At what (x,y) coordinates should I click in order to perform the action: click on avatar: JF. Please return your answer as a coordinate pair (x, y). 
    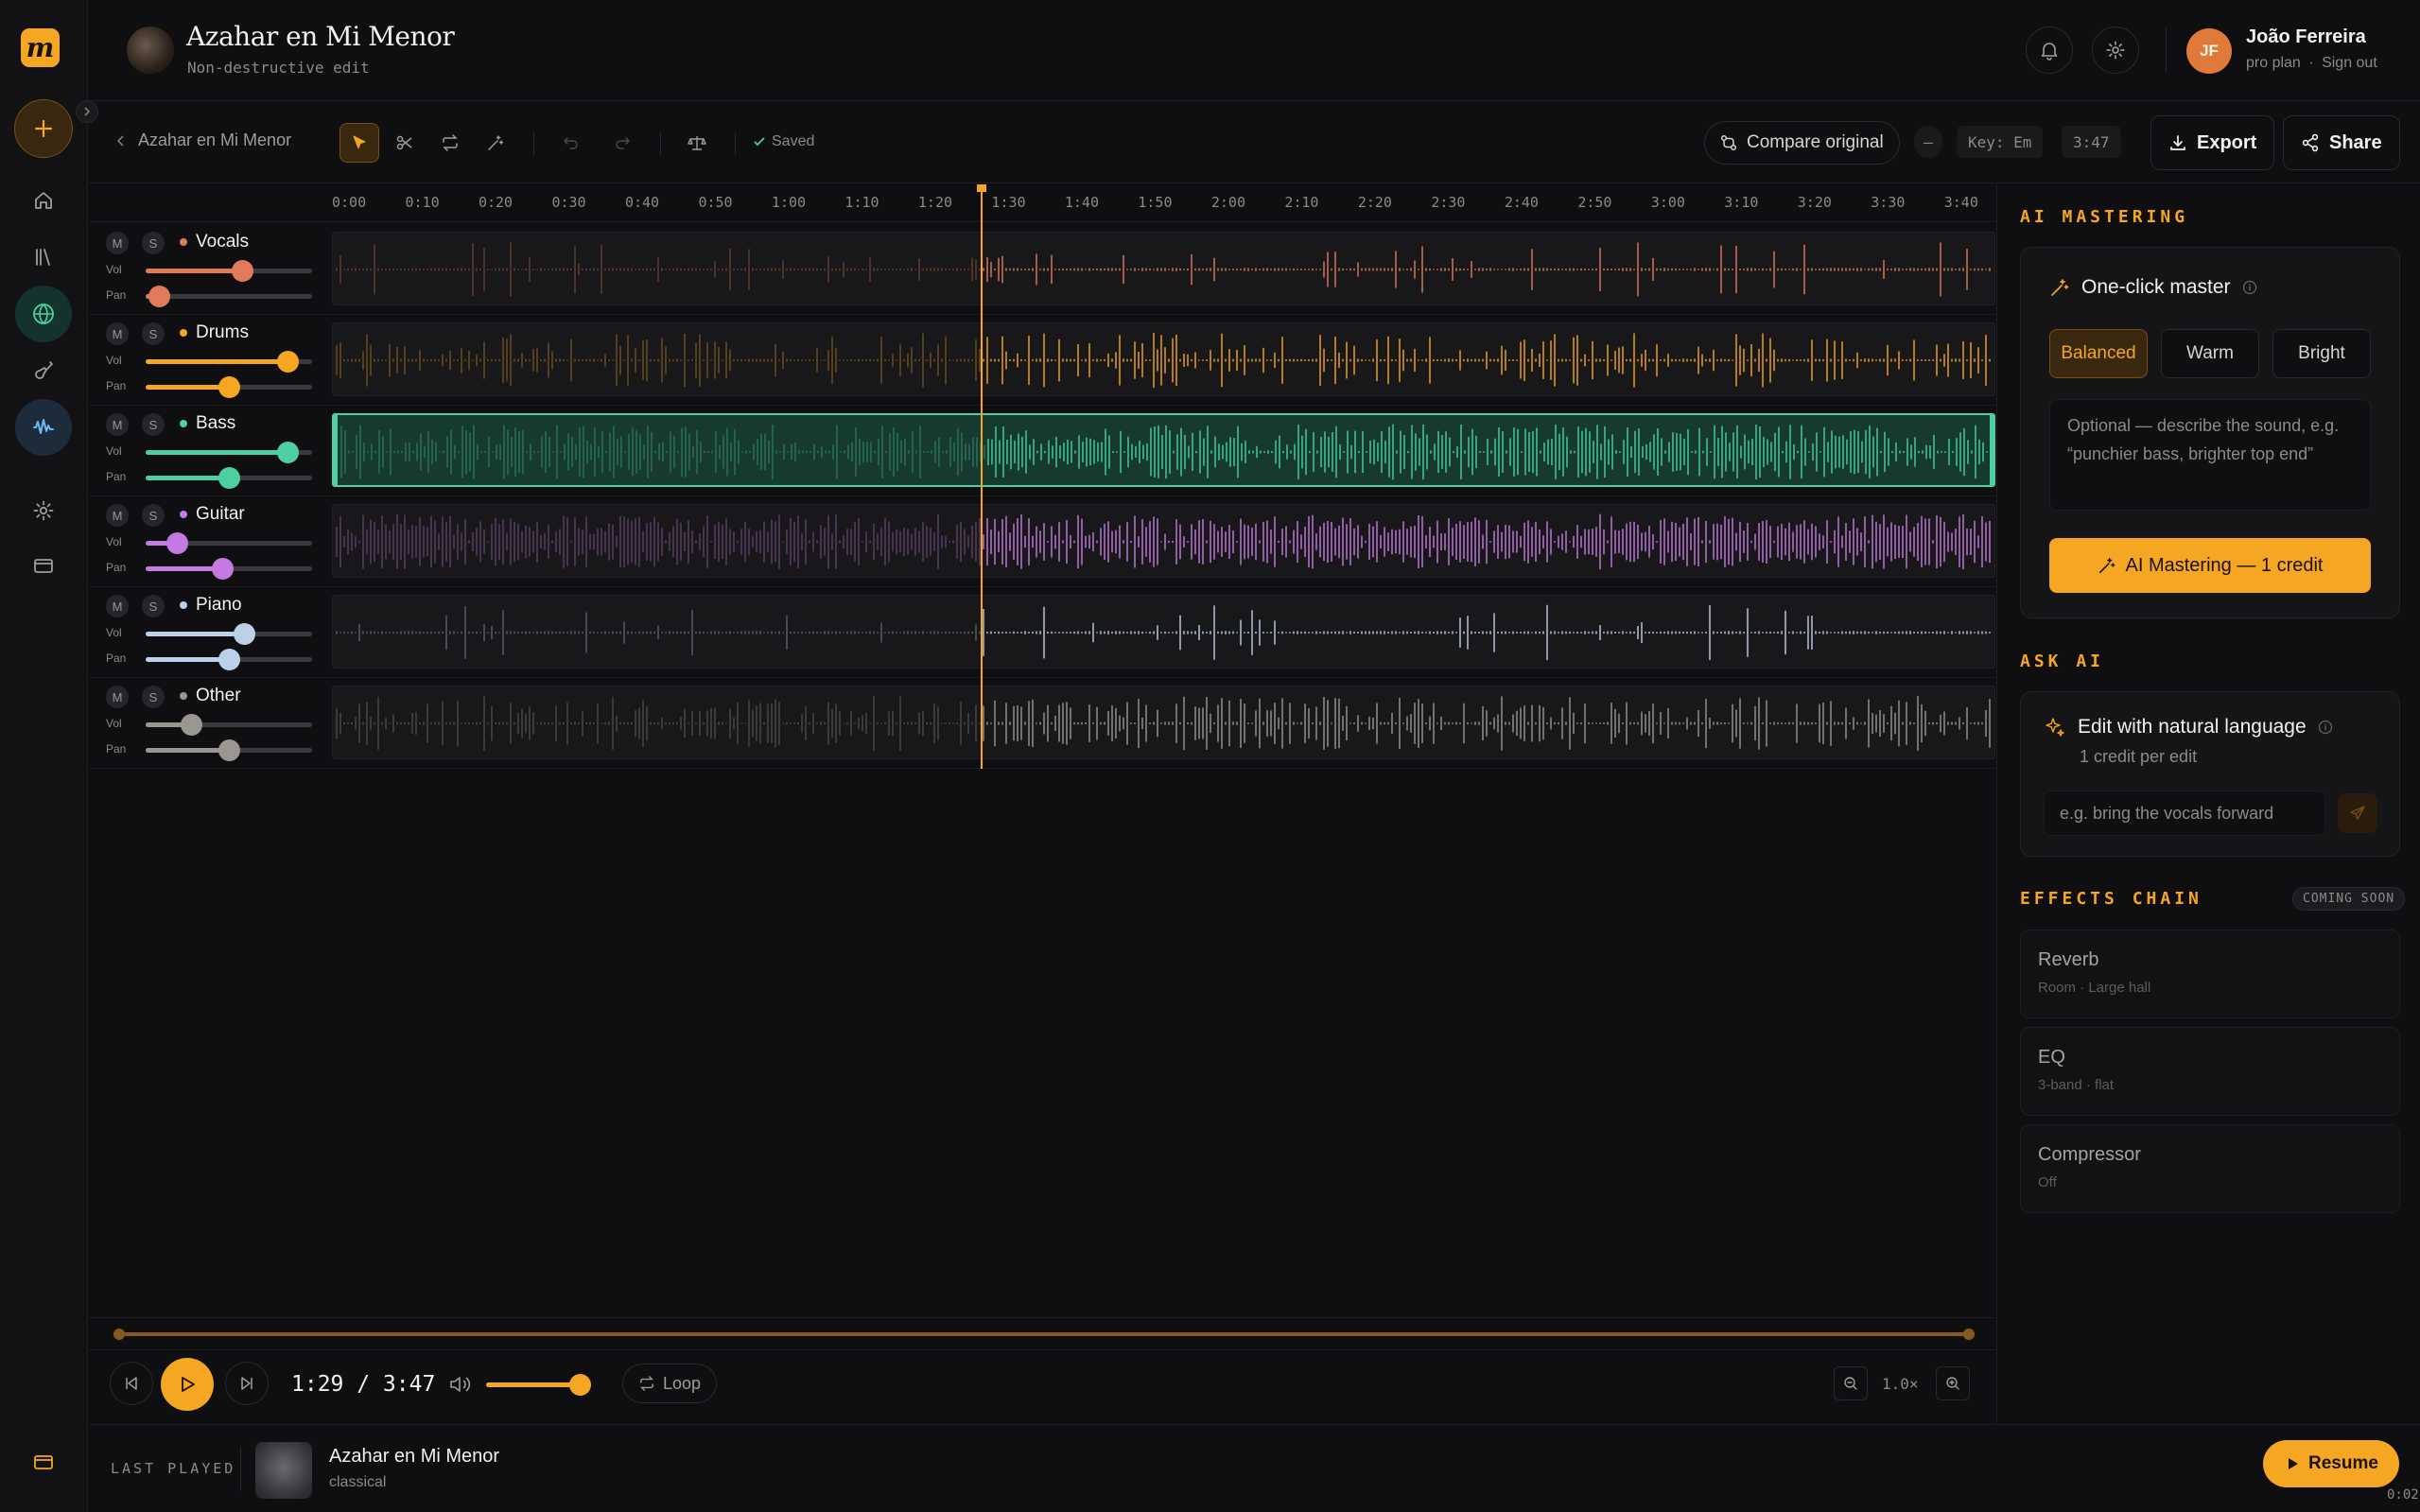
    Looking at the image, I should click on (2209, 51).